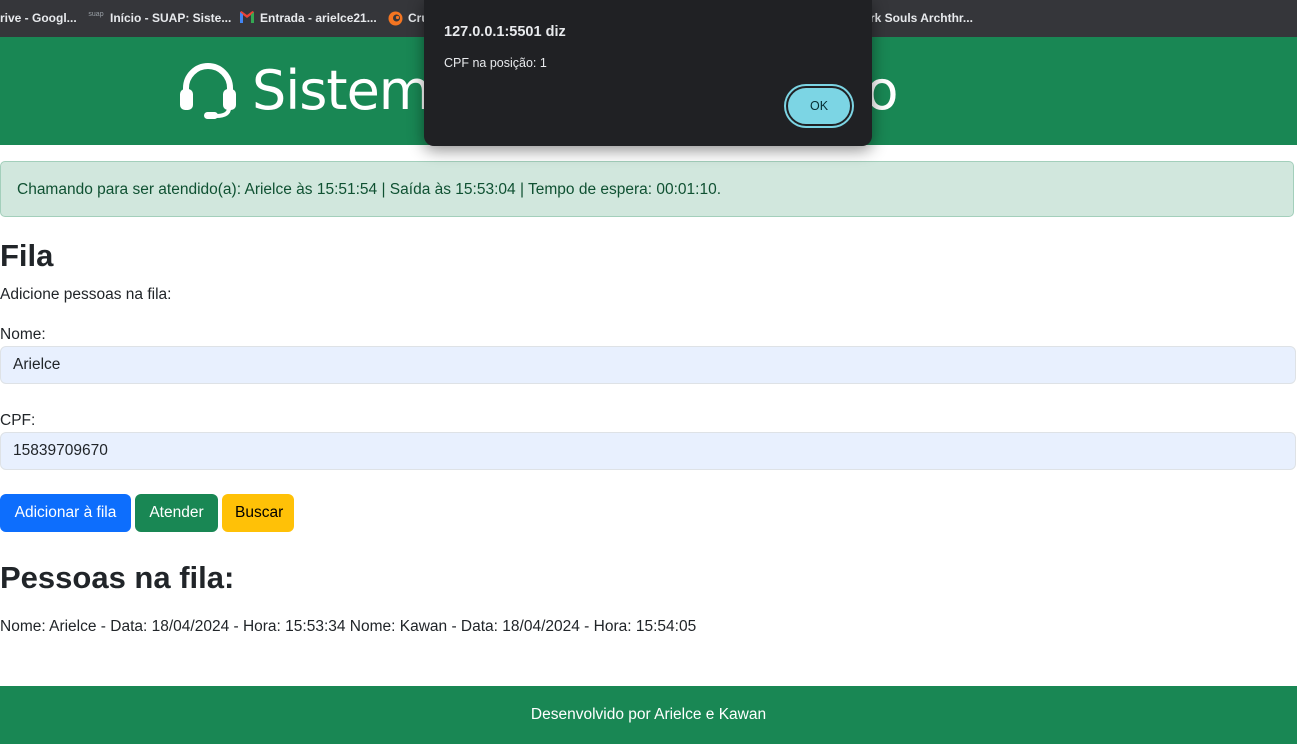 Image resolution: width=1297 pixels, height=752 pixels. What do you see at coordinates (495, 63) in the screenshot?
I see `dialog-message: CPF na posição: 1` at bounding box center [495, 63].